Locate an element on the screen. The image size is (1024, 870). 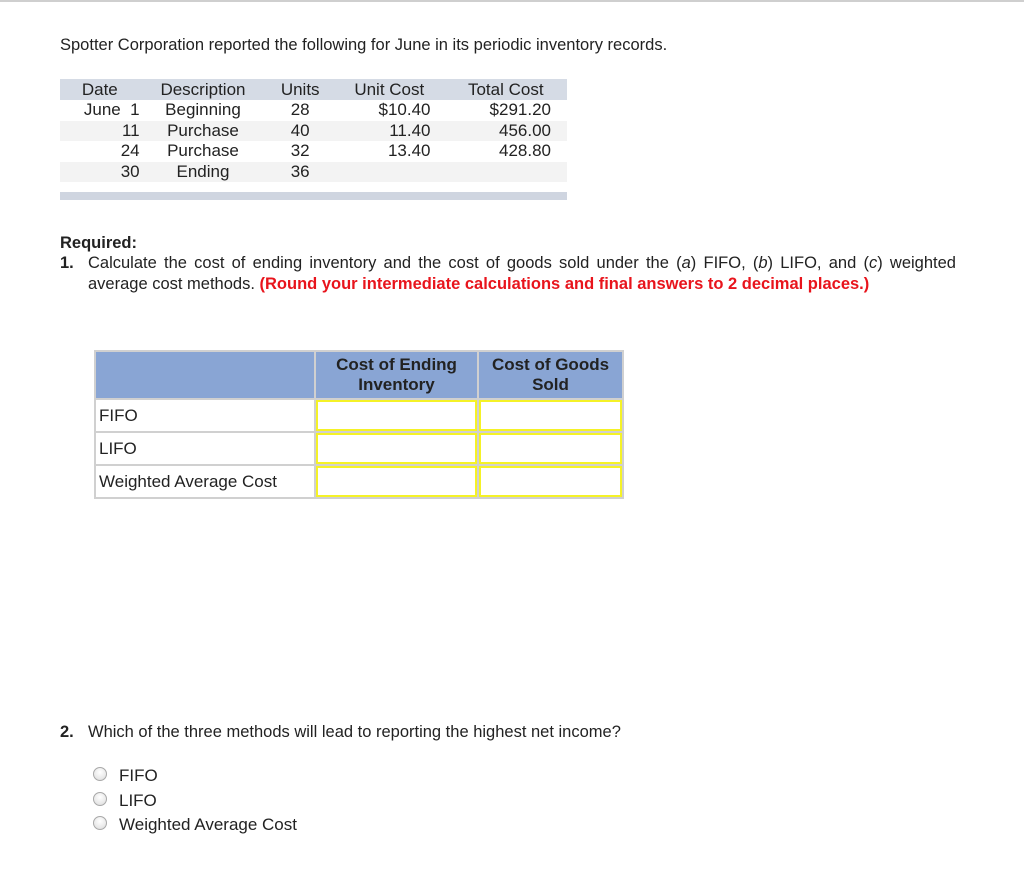
answer-row-label: Weighted Average Cost is located at coordinates (205, 481).